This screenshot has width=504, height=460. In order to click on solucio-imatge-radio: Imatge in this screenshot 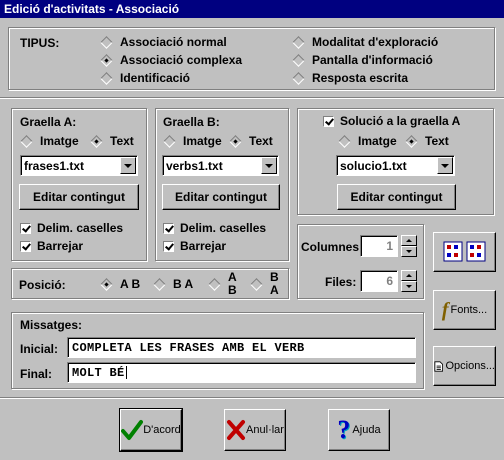, I will do `click(367, 141)`.